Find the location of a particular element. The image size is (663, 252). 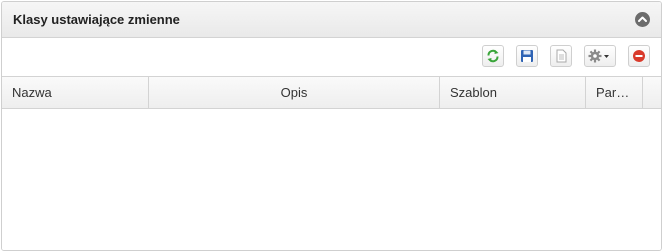

remove-button is located at coordinates (639, 56).